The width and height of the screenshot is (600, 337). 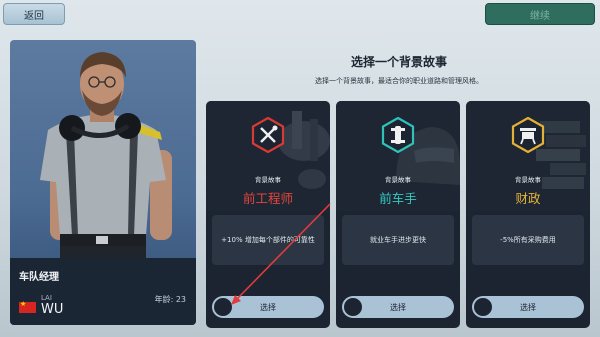 What do you see at coordinates (300, 16) in the screenshot?
I see `top-bar: 返回 继续` at bounding box center [300, 16].